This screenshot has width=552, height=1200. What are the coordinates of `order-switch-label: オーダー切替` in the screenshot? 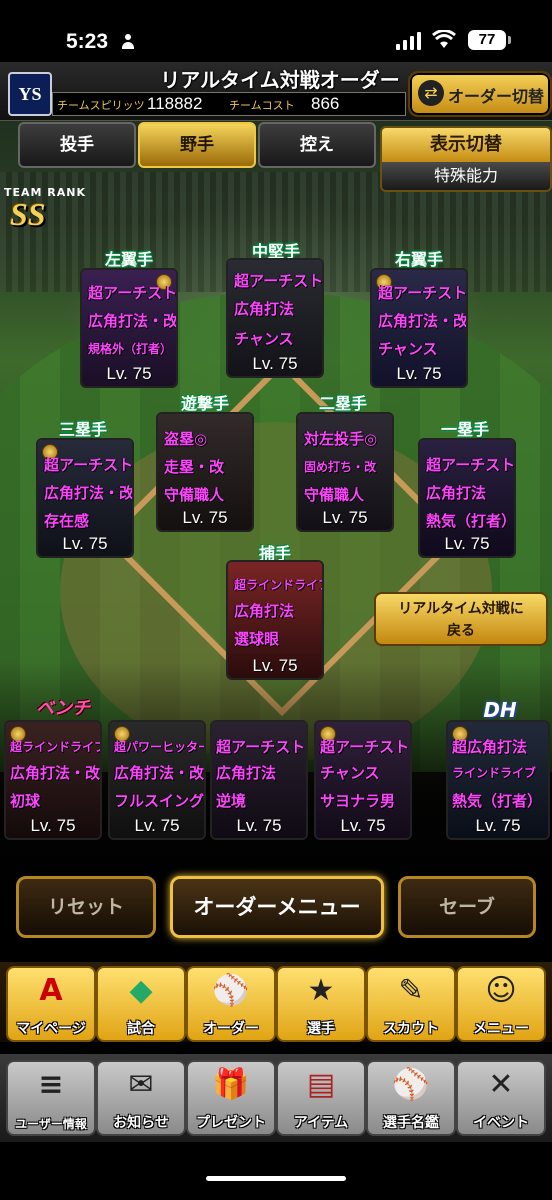 It's located at (496, 96).